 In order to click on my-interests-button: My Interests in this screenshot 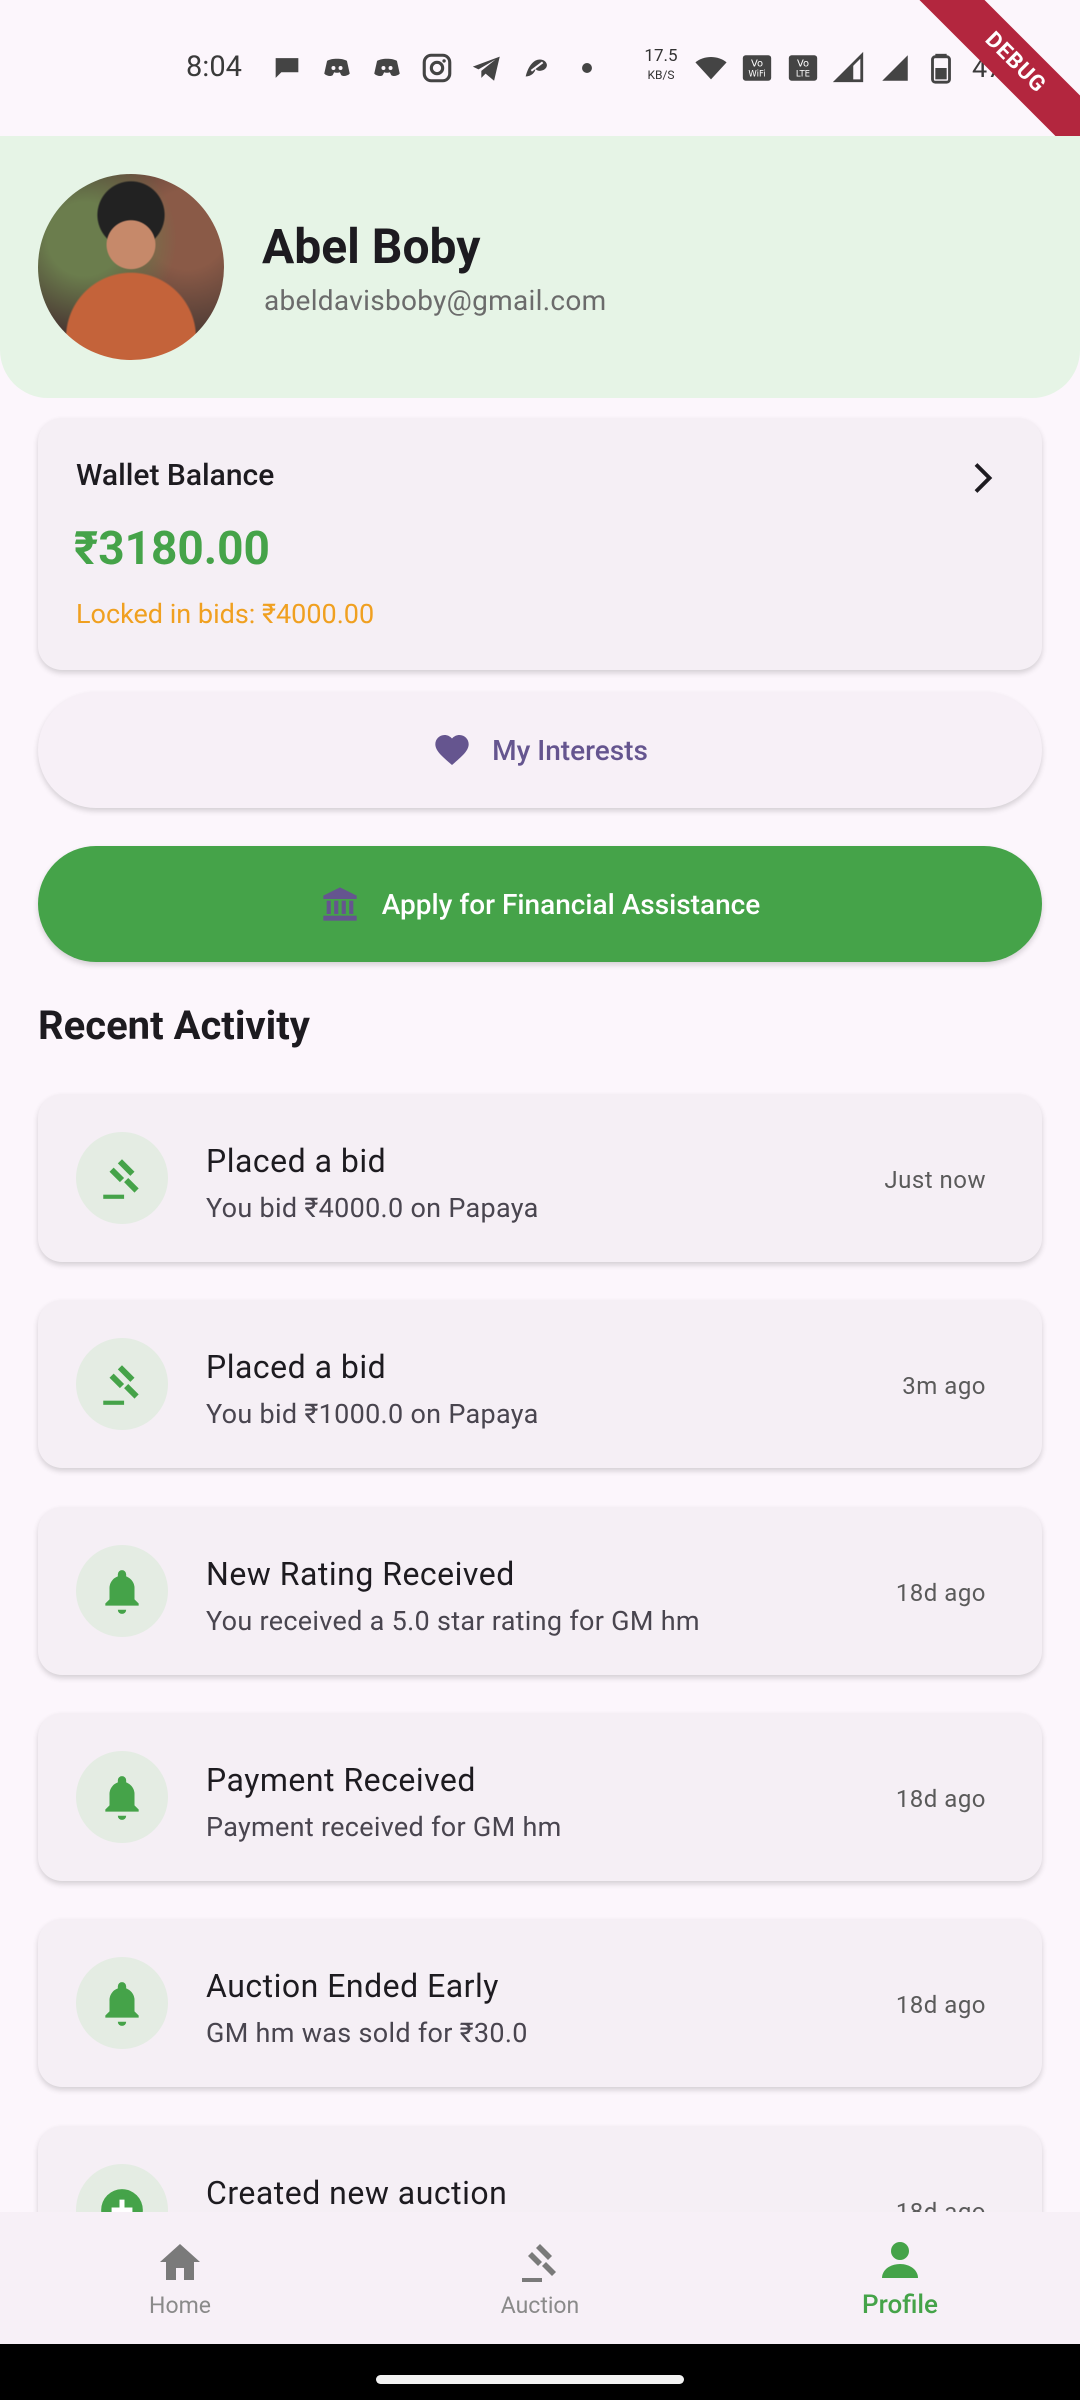, I will do `click(540, 750)`.